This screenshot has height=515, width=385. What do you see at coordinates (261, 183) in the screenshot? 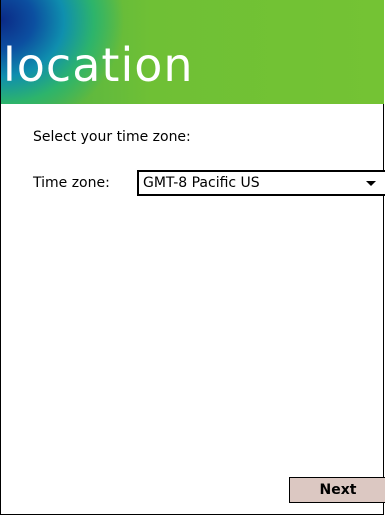
I see `time-zone-dropdown: GMT-8 Pacific US` at bounding box center [261, 183].